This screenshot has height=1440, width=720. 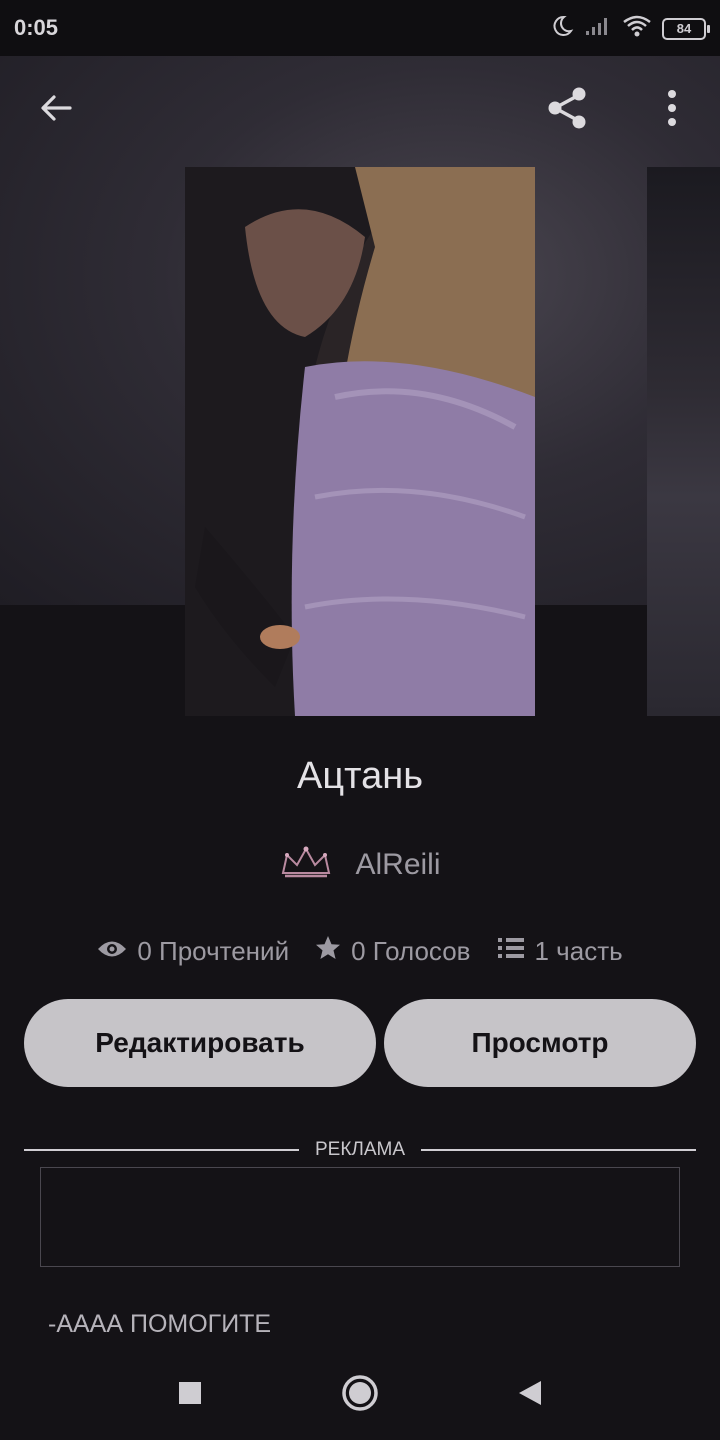 I want to click on recent-apps-button, so click(x=190, y=1395).